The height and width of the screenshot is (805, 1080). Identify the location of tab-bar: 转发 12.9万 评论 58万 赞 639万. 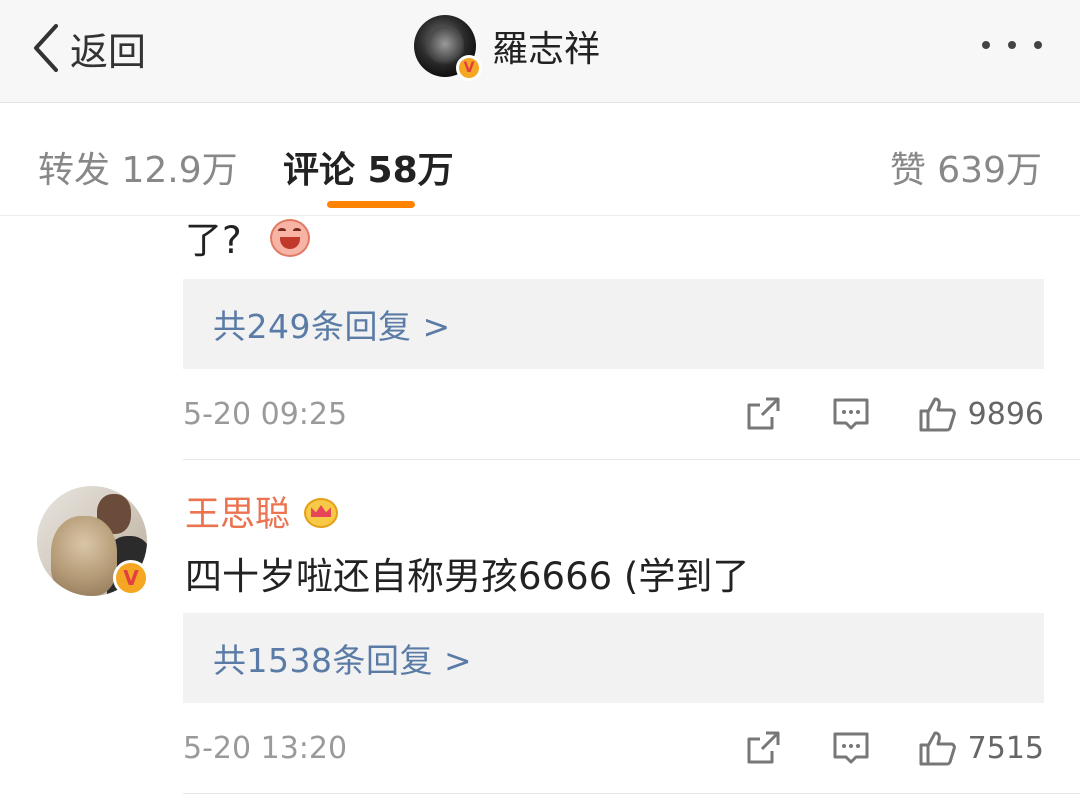
(540, 159).